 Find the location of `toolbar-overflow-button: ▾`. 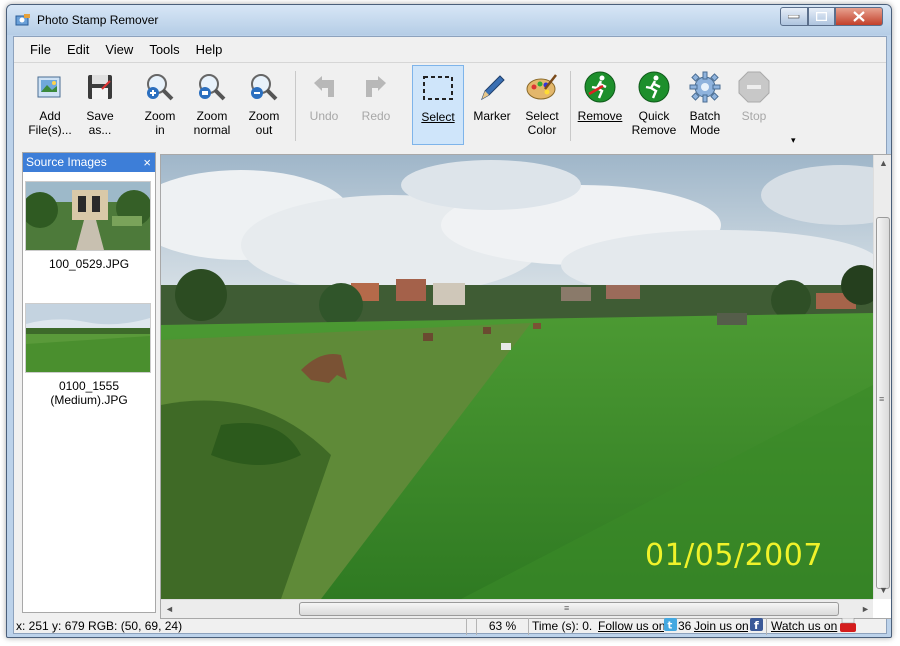

toolbar-overflow-button: ▾ is located at coordinates (793, 140).